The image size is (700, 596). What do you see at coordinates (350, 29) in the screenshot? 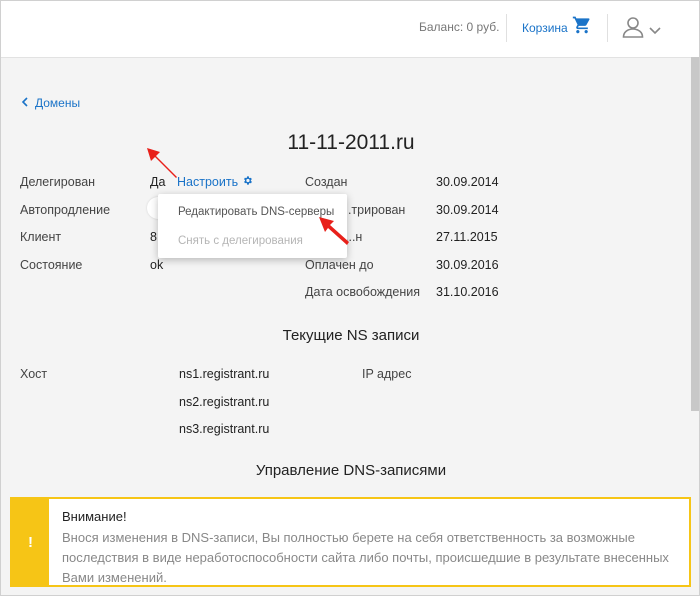
I see `top-header: Баланс: 0 руб. Корзина` at bounding box center [350, 29].